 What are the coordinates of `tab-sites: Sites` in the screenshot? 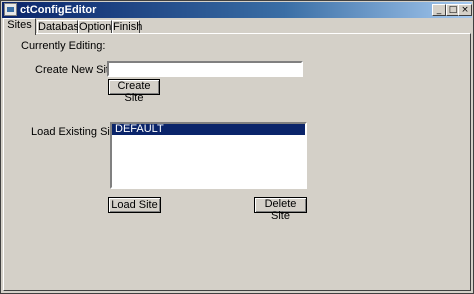 It's located at (19, 26).